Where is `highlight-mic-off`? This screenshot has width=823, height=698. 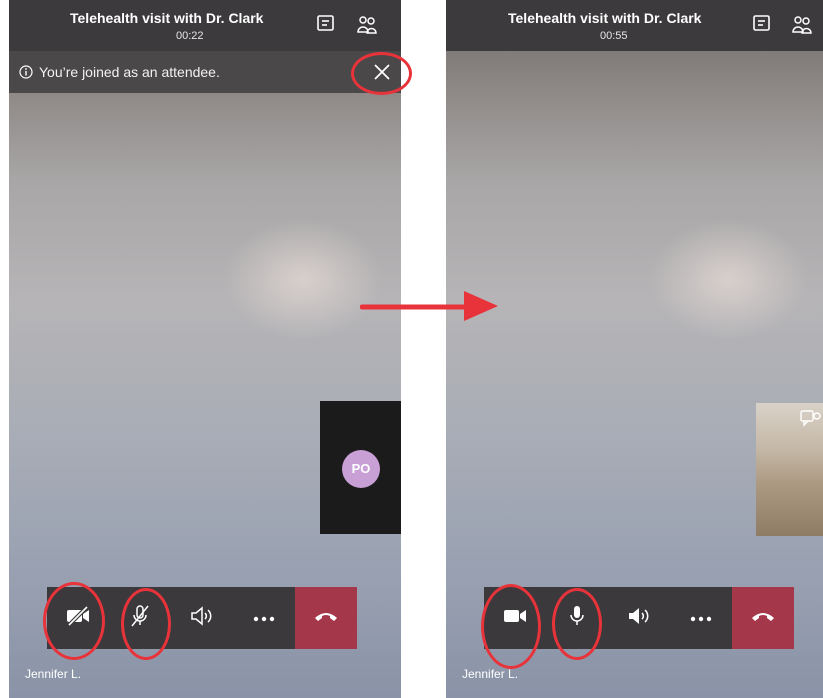 highlight-mic-off is located at coordinates (146, 624).